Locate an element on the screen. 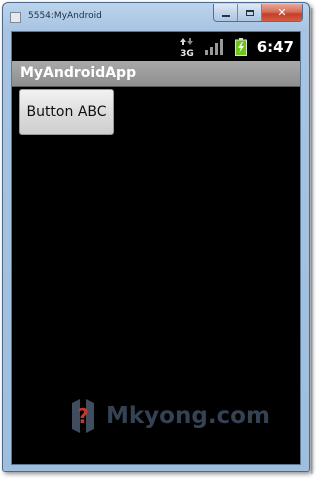  maximize-button is located at coordinates (250, 12).